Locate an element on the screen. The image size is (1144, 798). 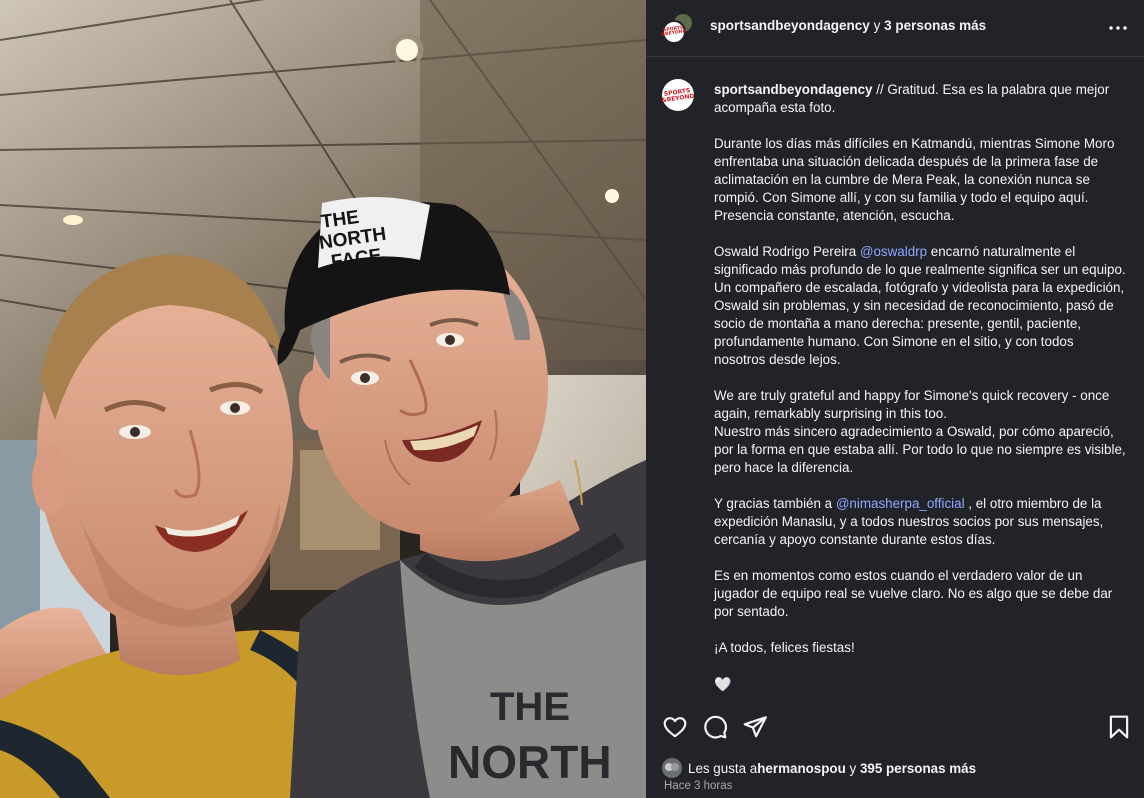
header-connector: y is located at coordinates (877, 25).